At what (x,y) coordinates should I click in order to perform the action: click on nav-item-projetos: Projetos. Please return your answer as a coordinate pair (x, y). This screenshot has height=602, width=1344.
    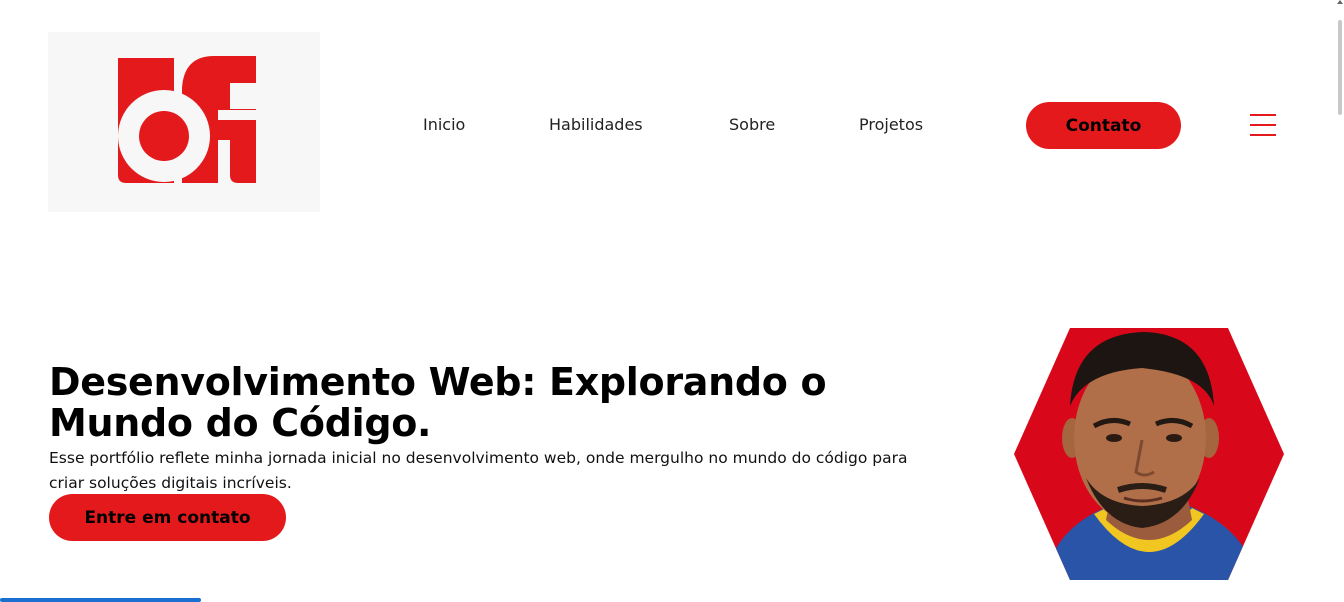
    Looking at the image, I should click on (891, 124).